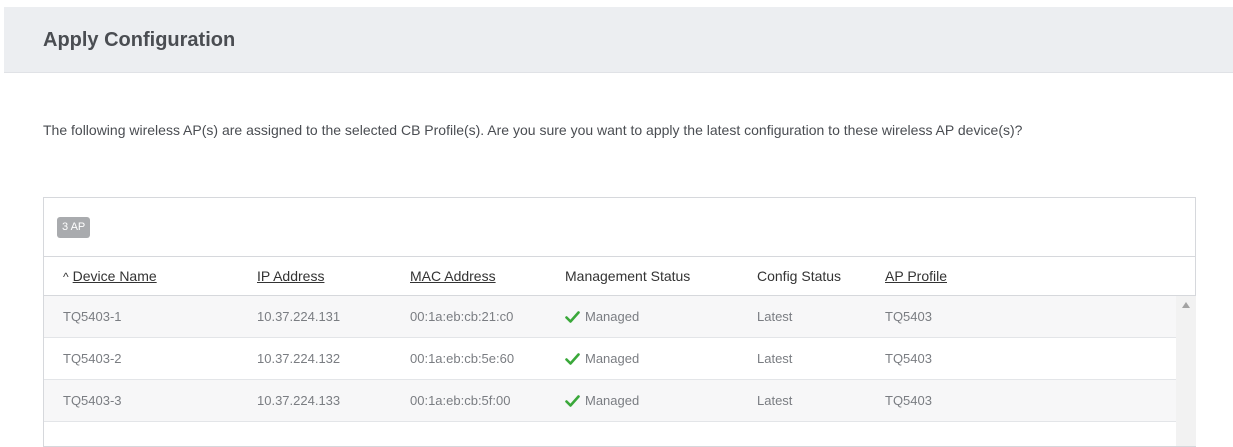  What do you see at coordinates (299, 316) in the screenshot?
I see `cell-ip-address: 10.37.224.131` at bounding box center [299, 316].